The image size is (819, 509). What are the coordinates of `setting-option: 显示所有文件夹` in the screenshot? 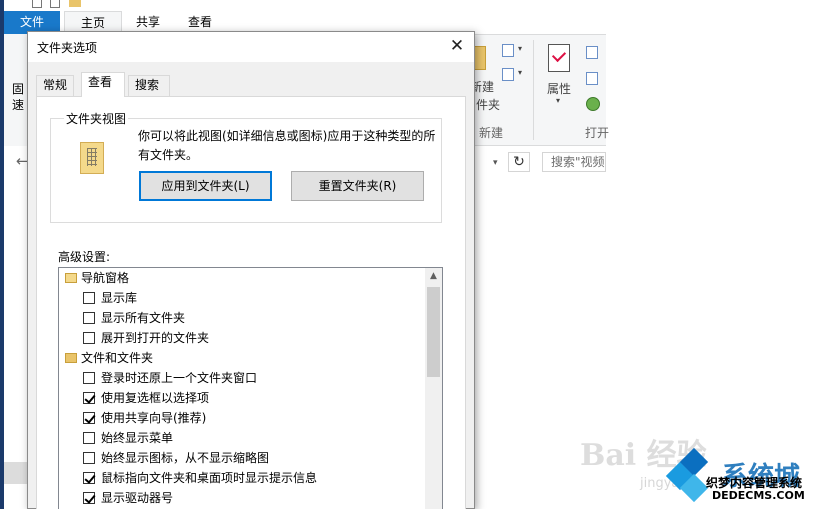 It's located at (241, 318).